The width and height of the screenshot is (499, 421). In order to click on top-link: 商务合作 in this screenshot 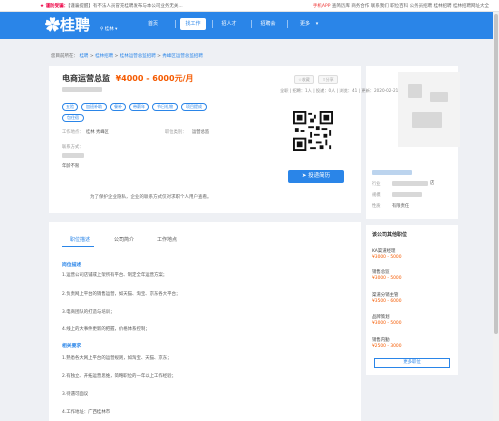, I will do `click(360, 6)`.